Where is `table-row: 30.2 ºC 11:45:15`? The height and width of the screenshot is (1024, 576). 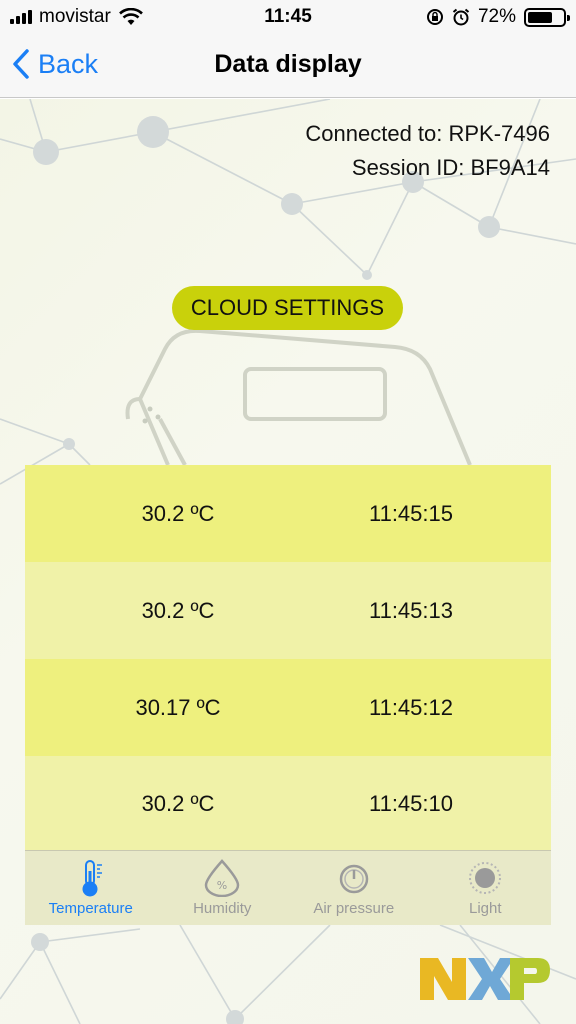
table-row: 30.2 ºC 11:45:15 is located at coordinates (288, 513).